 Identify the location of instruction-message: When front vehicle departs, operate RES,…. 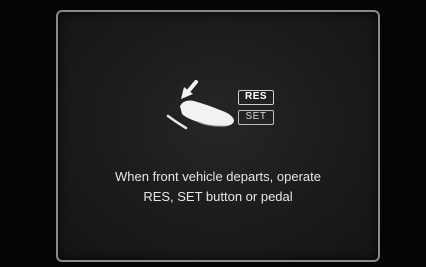
(218, 187).